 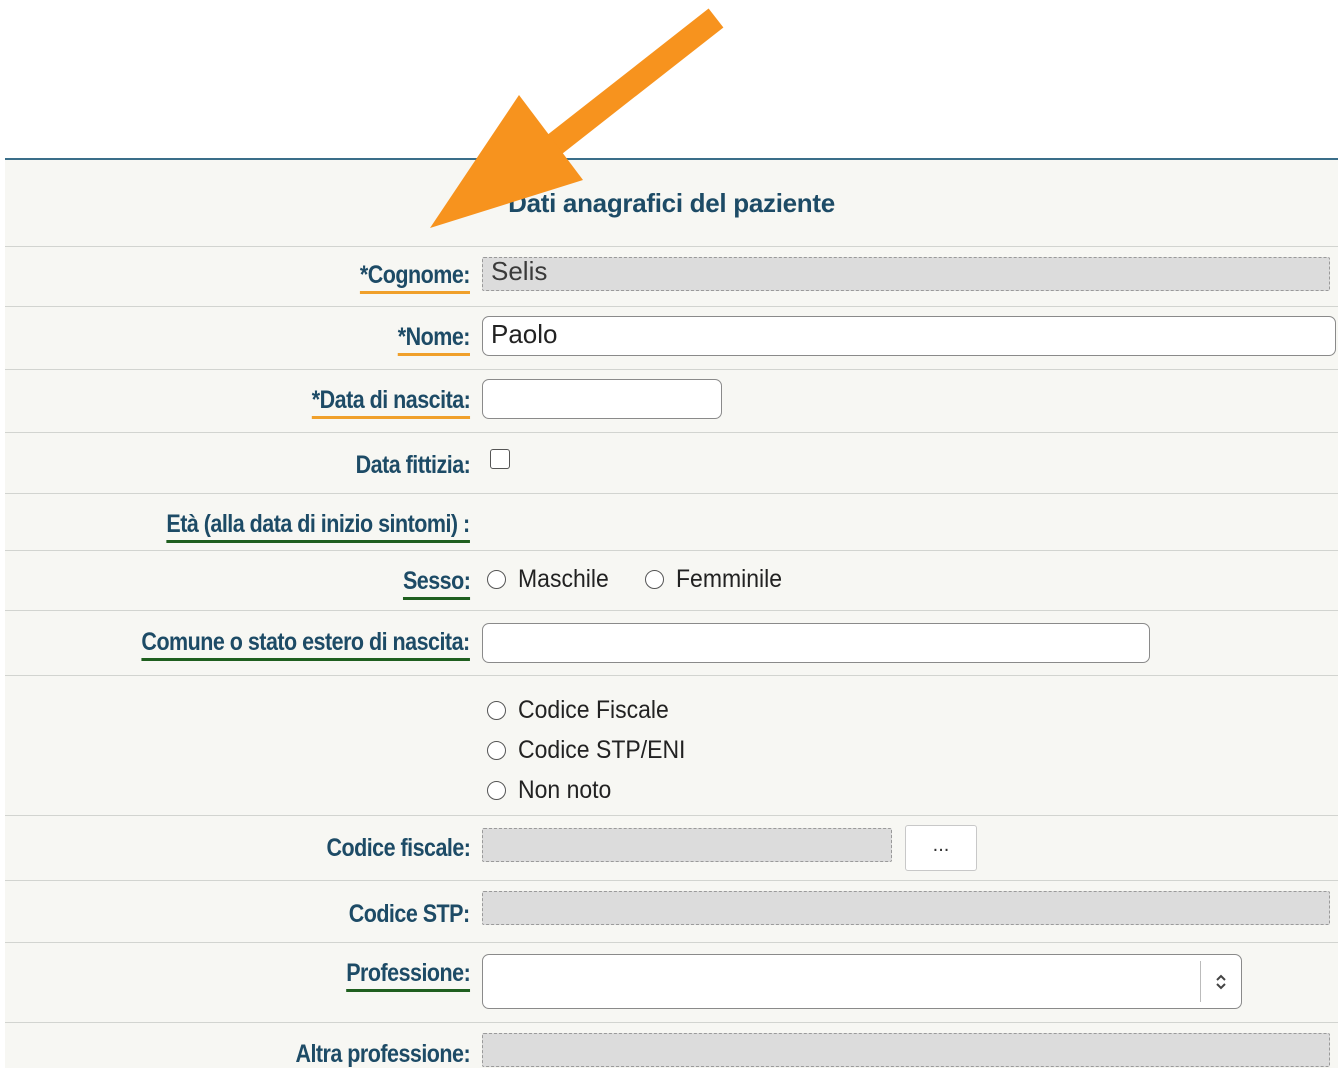 I want to click on sesso-maschile-radio, so click(x=496, y=579).